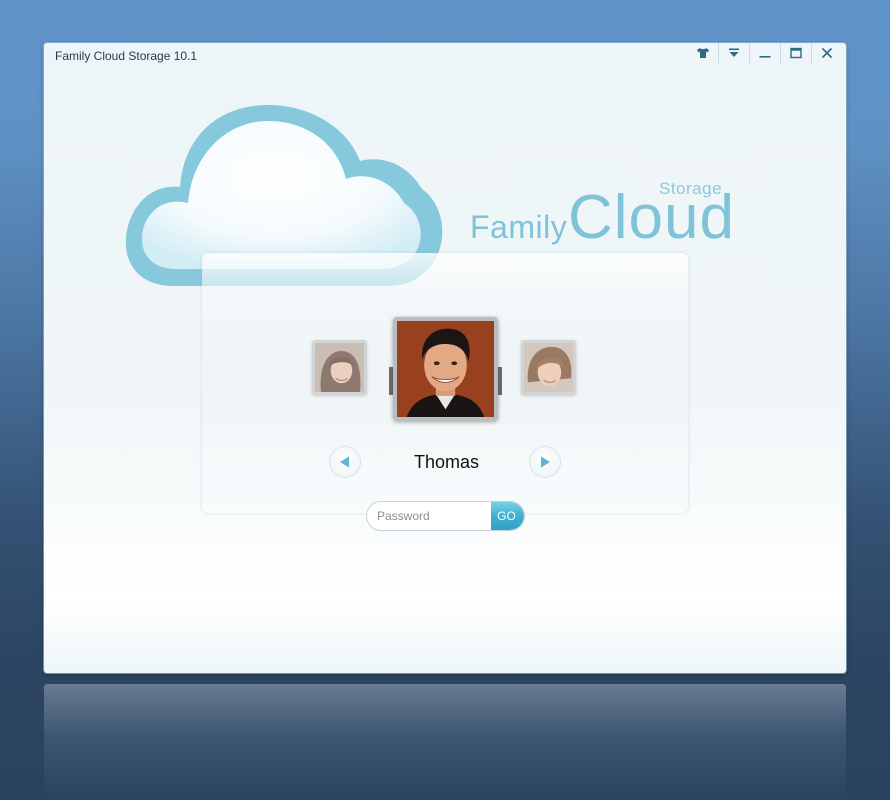 The height and width of the screenshot is (800, 890). What do you see at coordinates (446, 462) in the screenshot?
I see `current-user-name: Thomas` at bounding box center [446, 462].